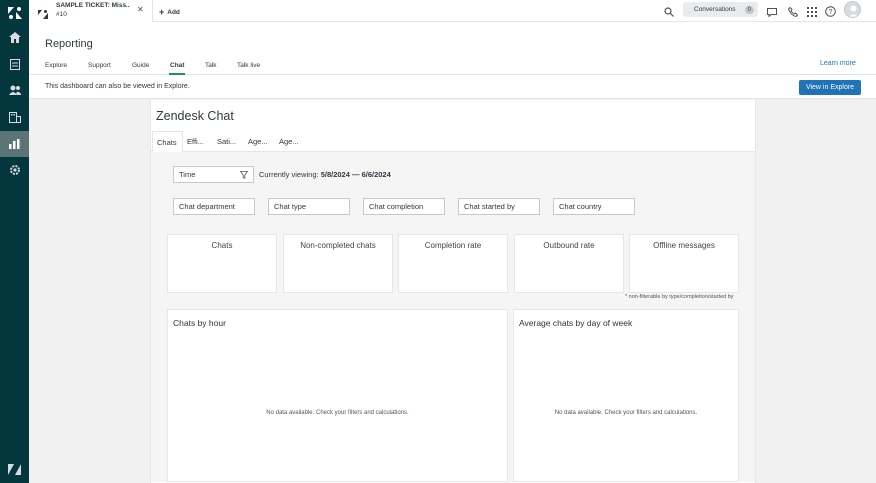 The height and width of the screenshot is (483, 876). What do you see at coordinates (309, 206) in the screenshot?
I see `filter-chat-type: Chat type` at bounding box center [309, 206].